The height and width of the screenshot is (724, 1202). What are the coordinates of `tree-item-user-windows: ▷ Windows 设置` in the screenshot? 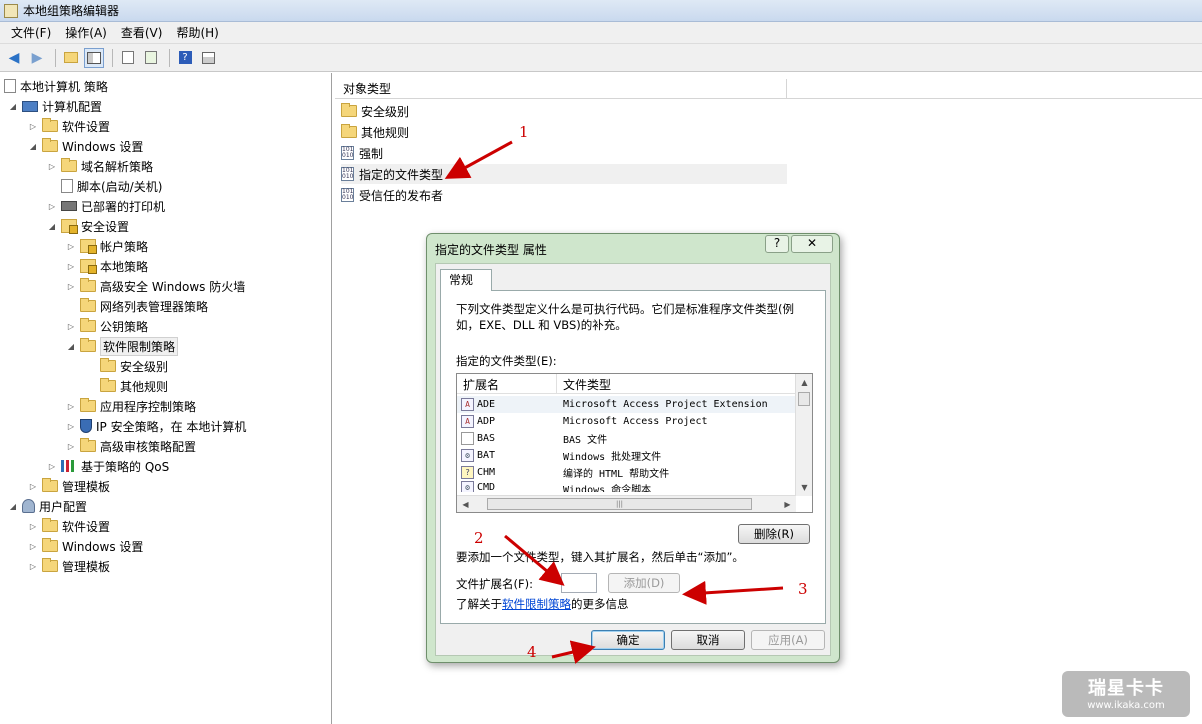 It's located at (85, 546).